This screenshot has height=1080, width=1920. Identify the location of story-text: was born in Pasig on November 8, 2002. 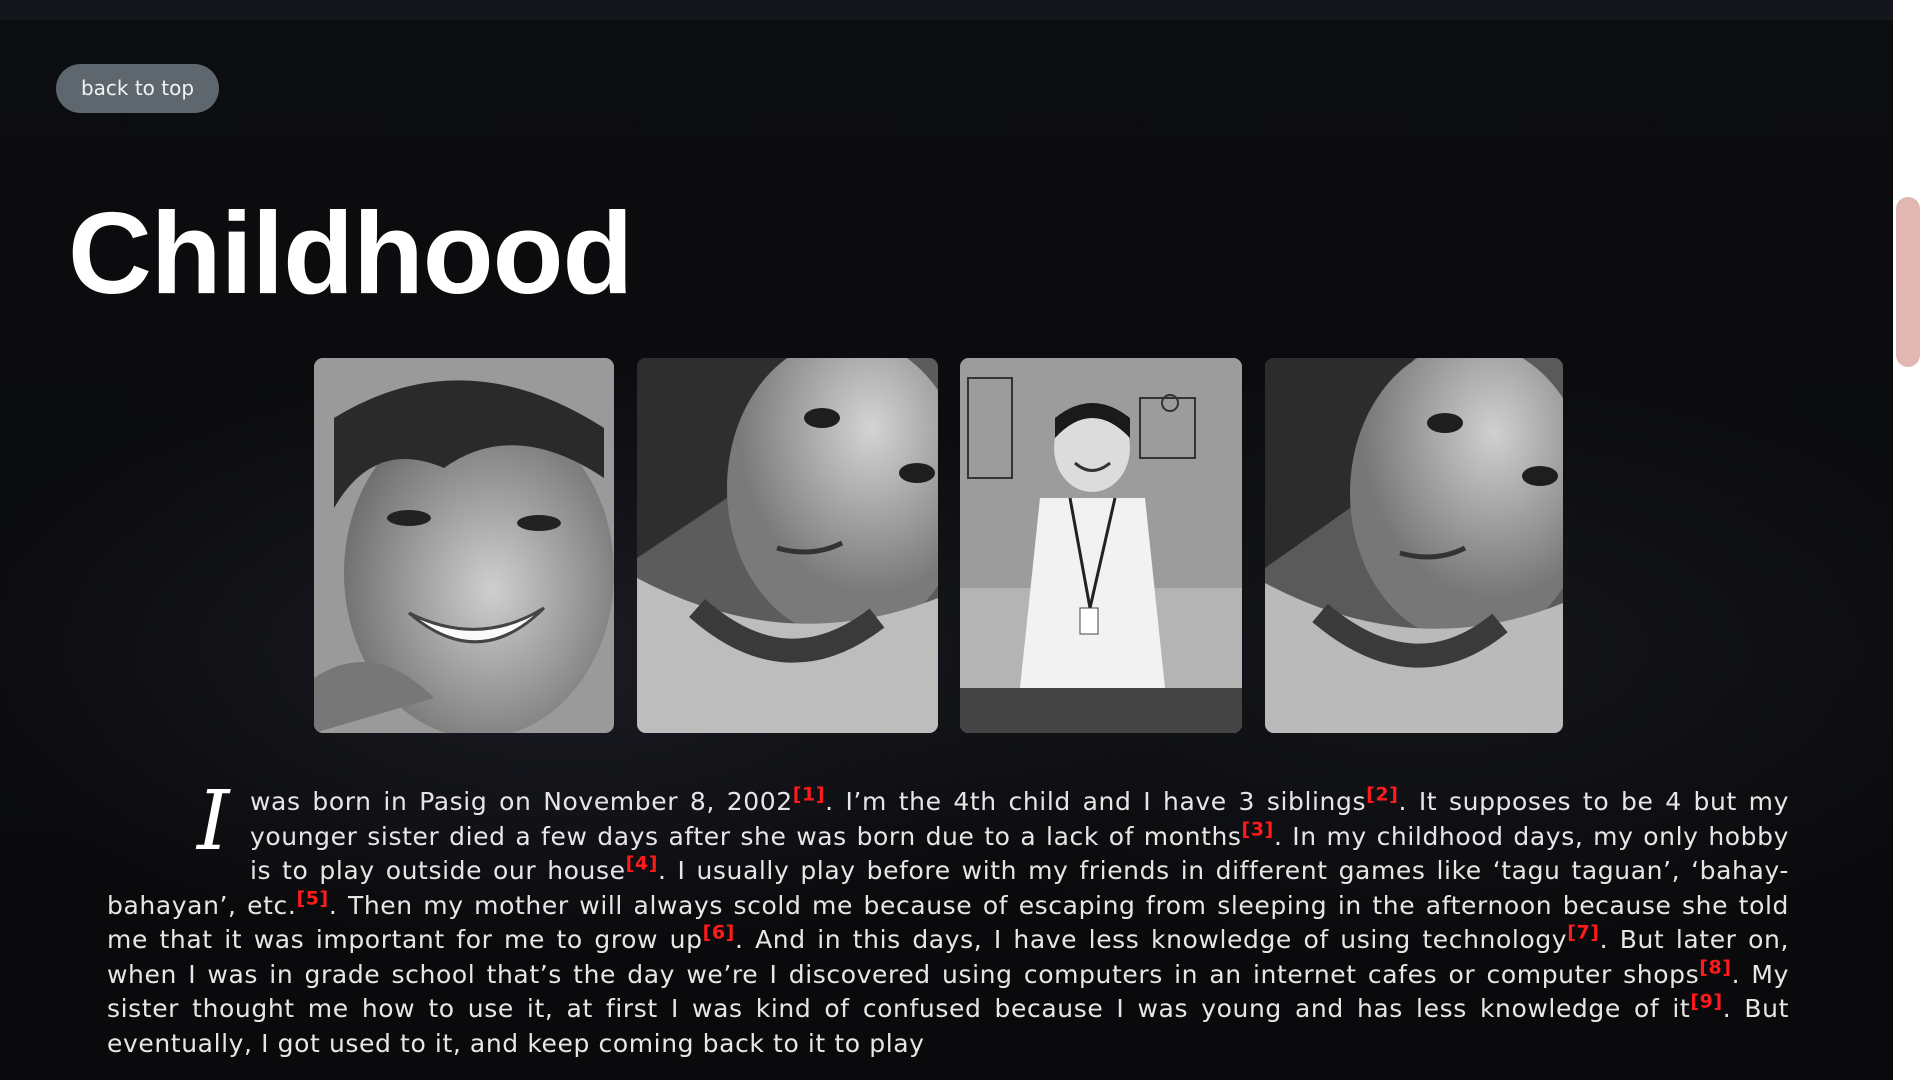
(521, 801).